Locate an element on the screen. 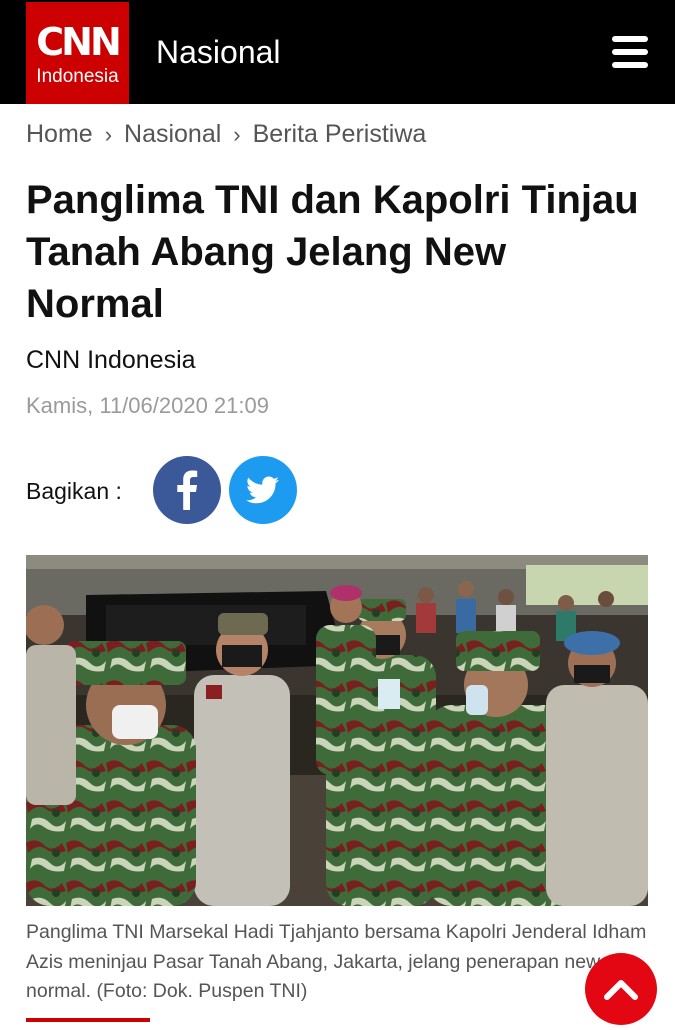 The image size is (675, 1030). breadcrumb-nasional: Nasional is located at coordinates (172, 134).